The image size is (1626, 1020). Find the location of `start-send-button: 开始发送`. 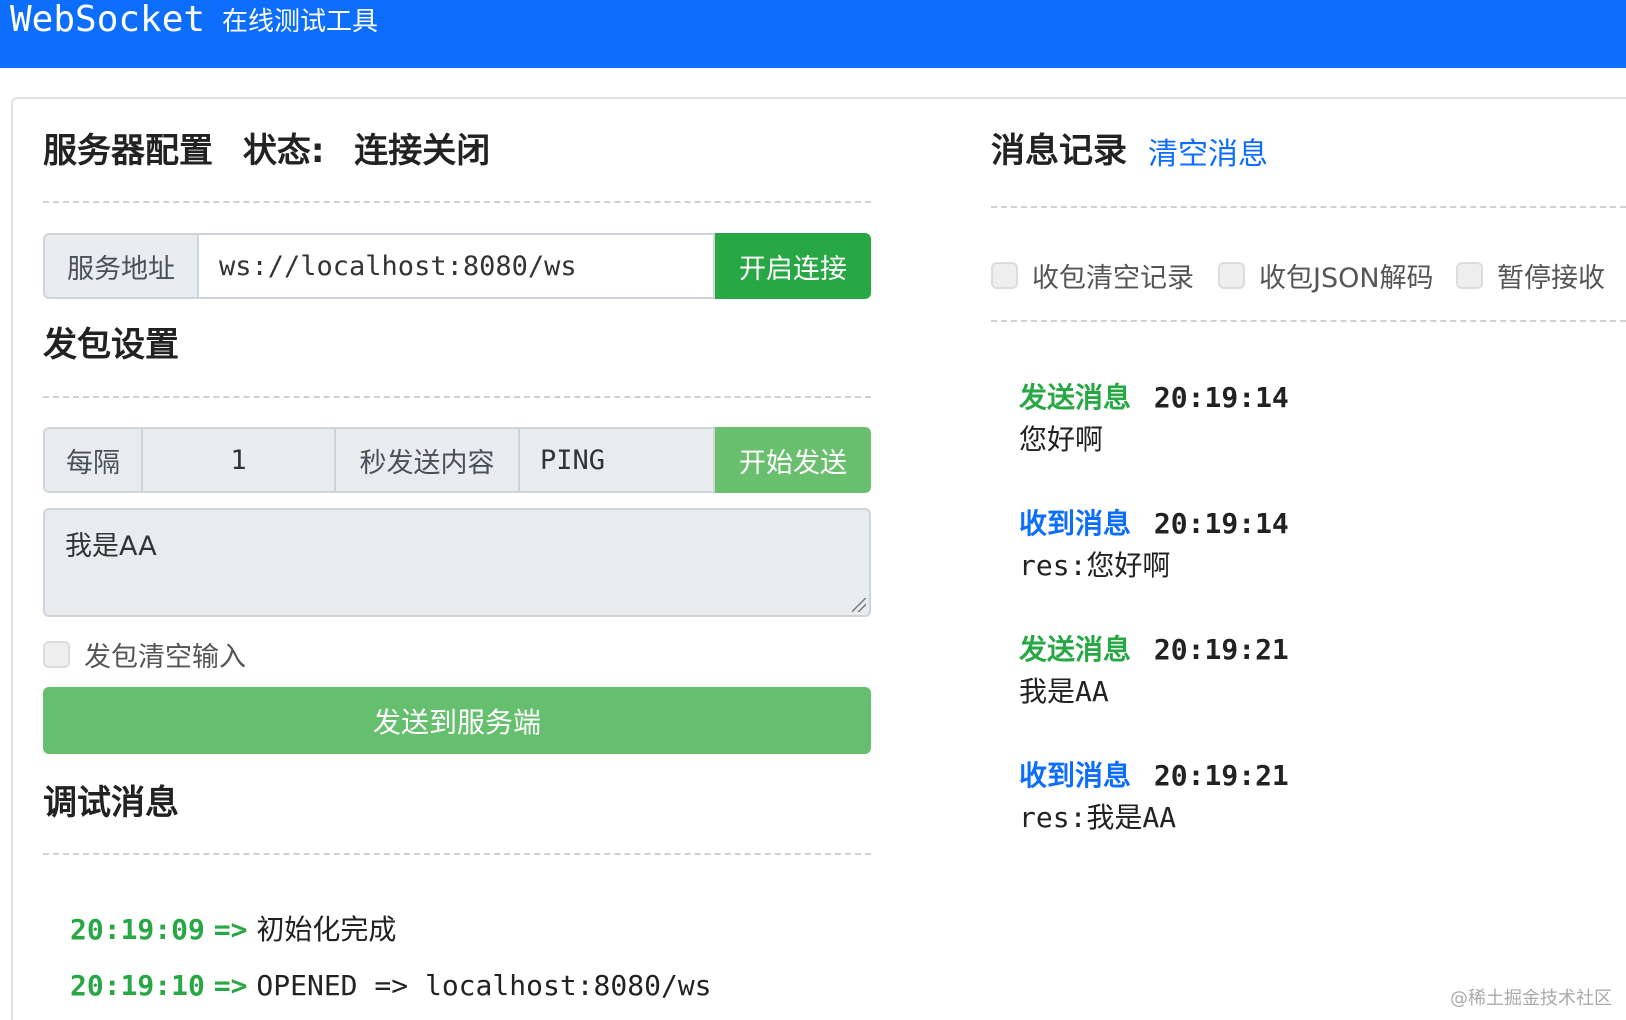

start-send-button: 开始发送 is located at coordinates (793, 460).